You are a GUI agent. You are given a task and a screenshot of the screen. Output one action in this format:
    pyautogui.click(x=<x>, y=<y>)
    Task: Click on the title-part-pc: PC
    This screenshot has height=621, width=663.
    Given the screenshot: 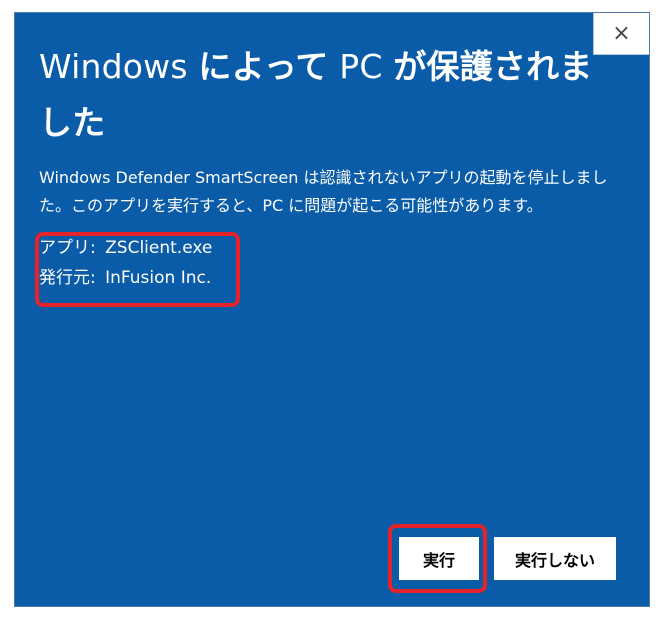 What is the action you would take?
    pyautogui.click(x=361, y=66)
    